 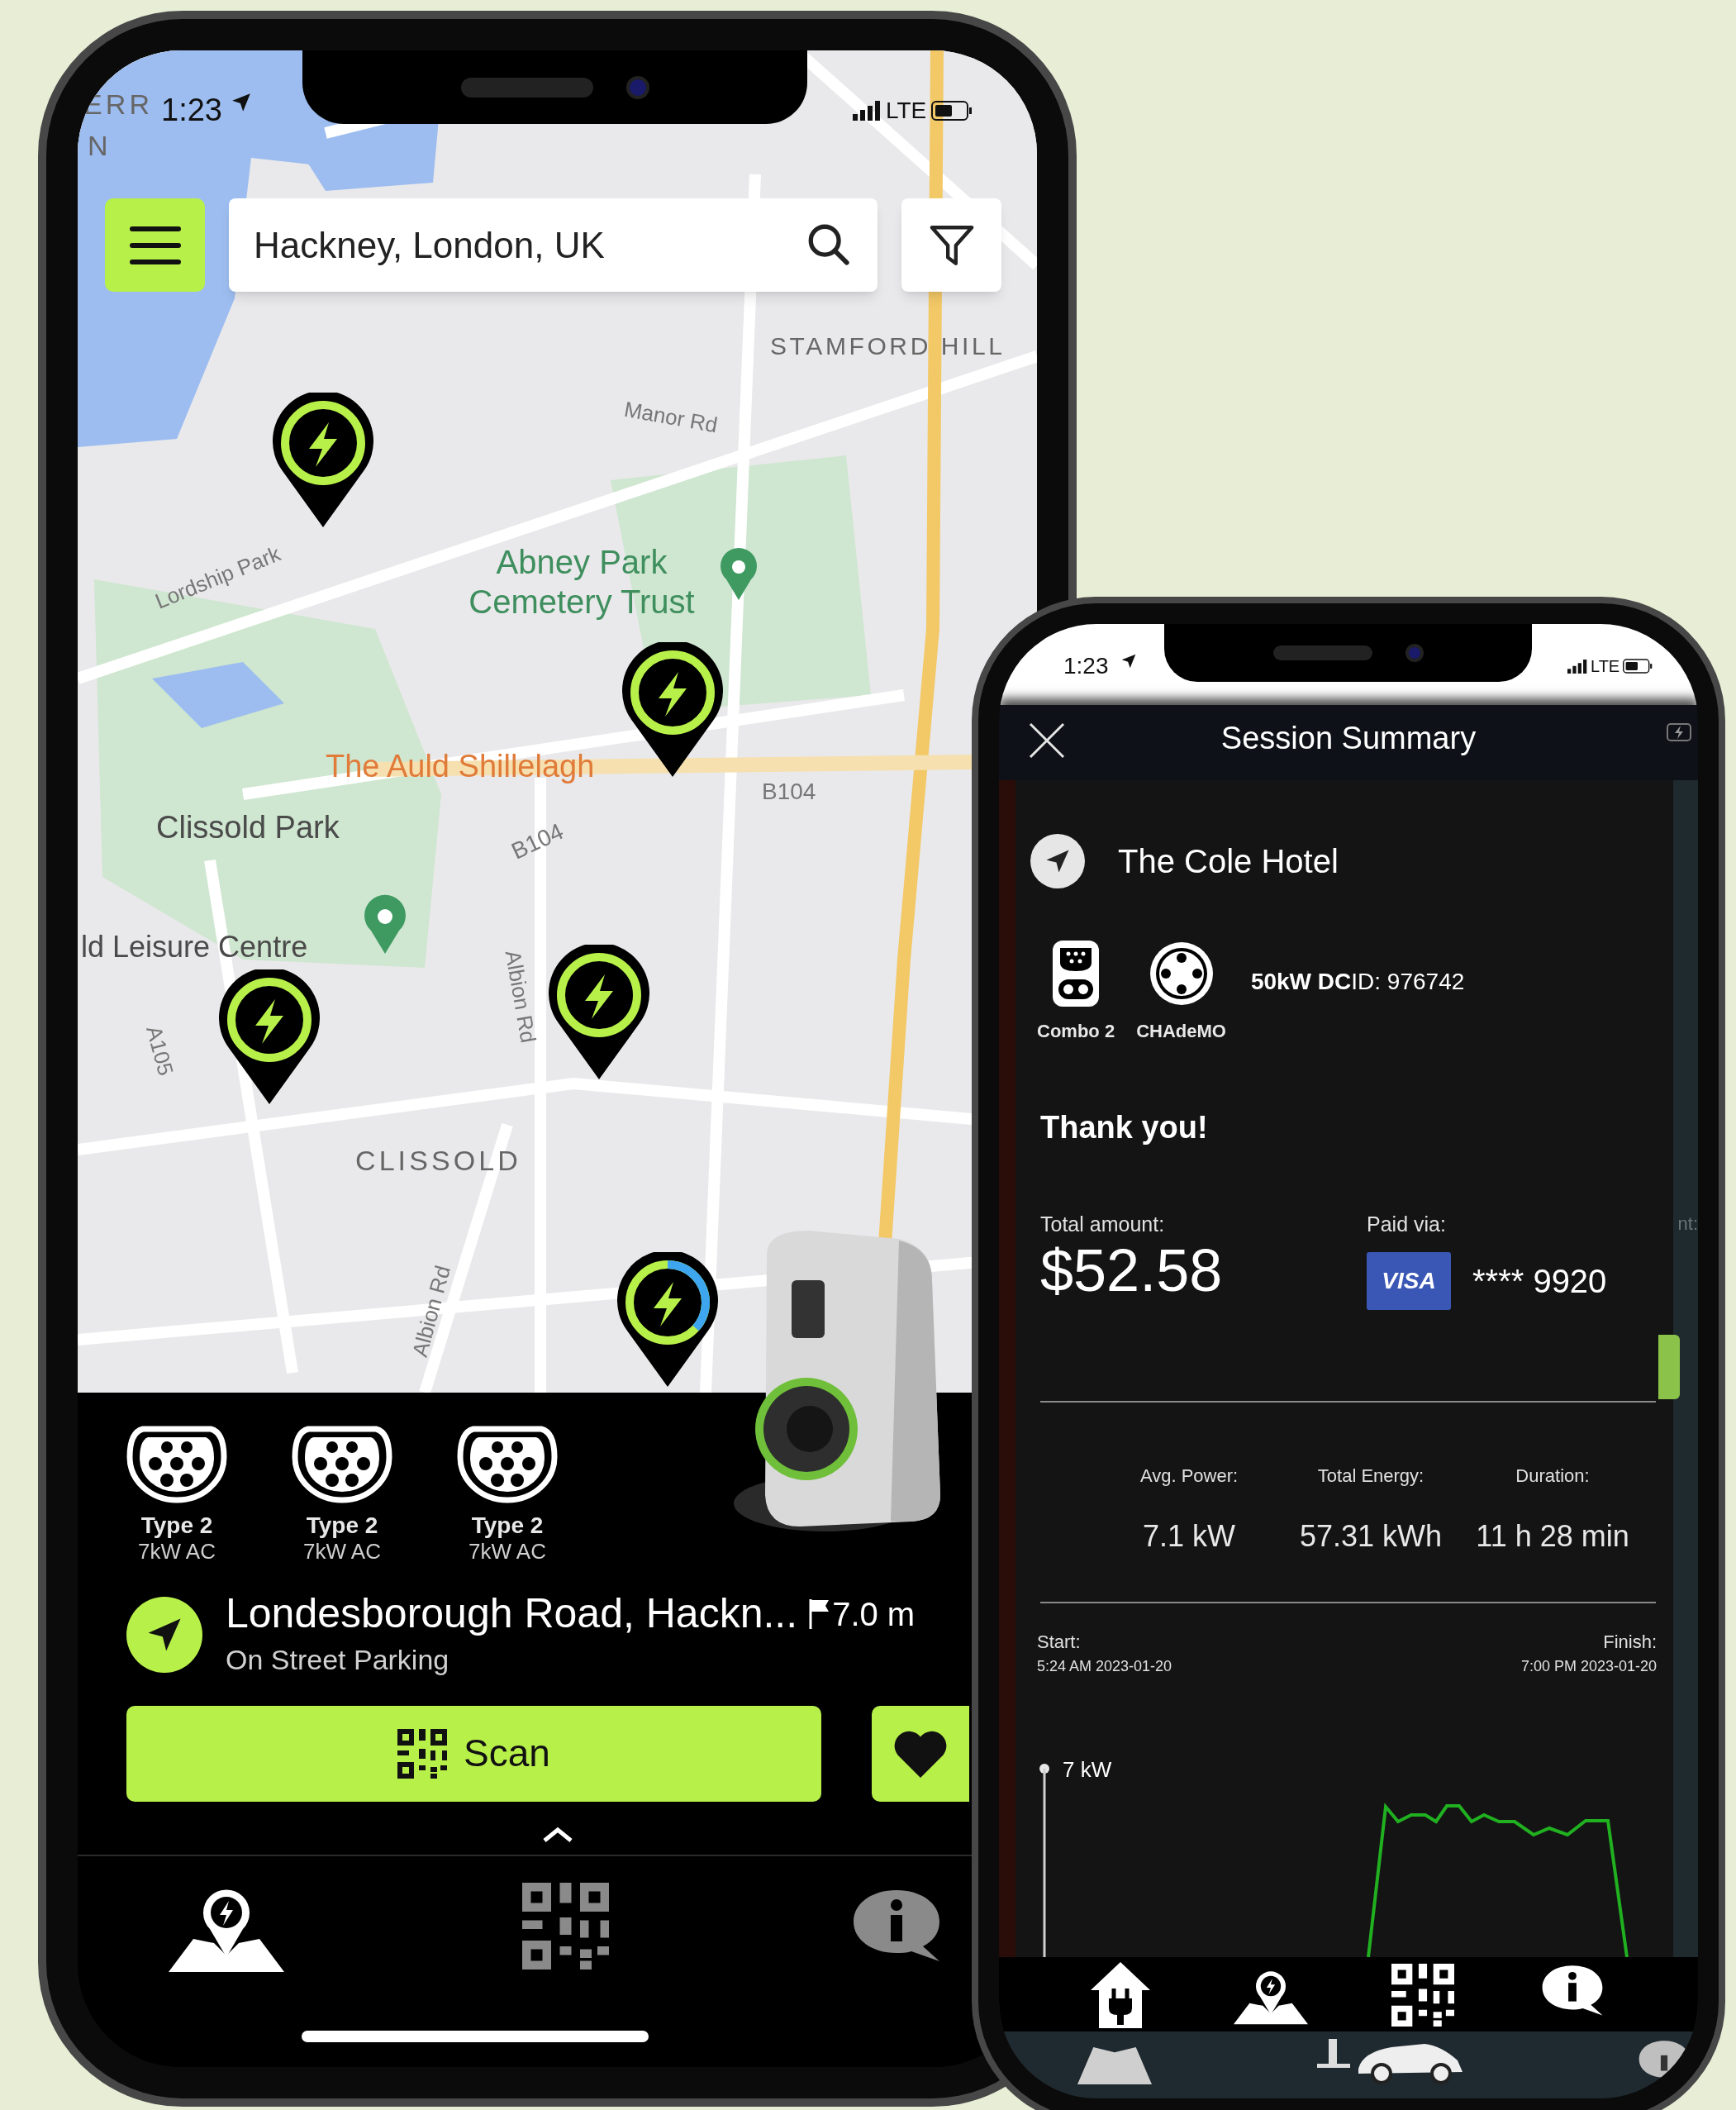 I want to click on menu-icon, so click(x=155, y=245).